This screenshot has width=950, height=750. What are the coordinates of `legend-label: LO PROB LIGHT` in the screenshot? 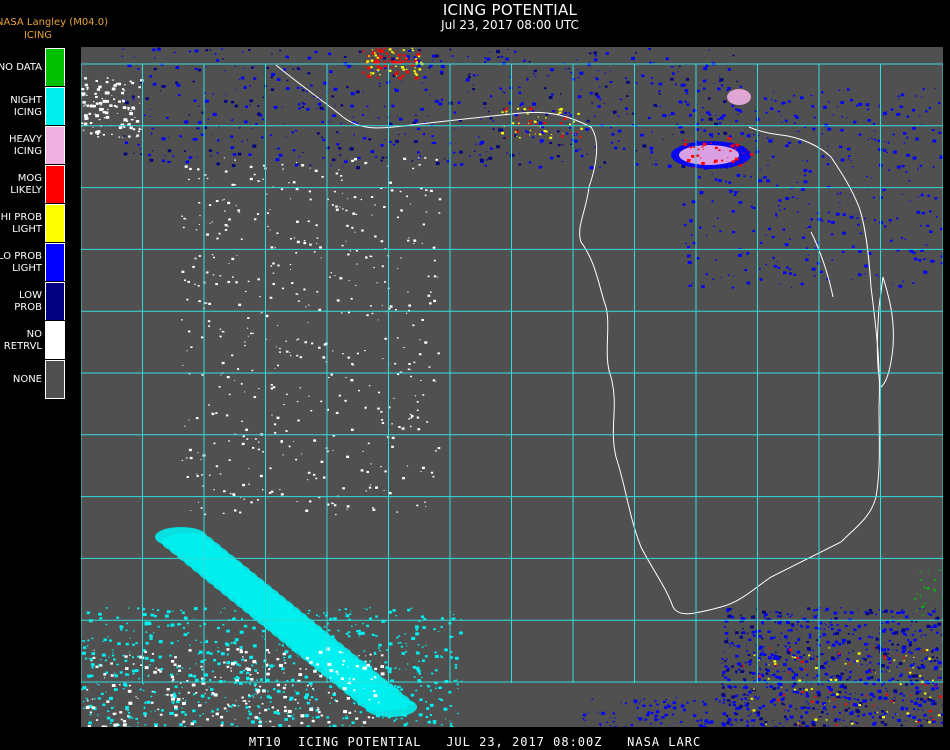 It's located at (21, 262).